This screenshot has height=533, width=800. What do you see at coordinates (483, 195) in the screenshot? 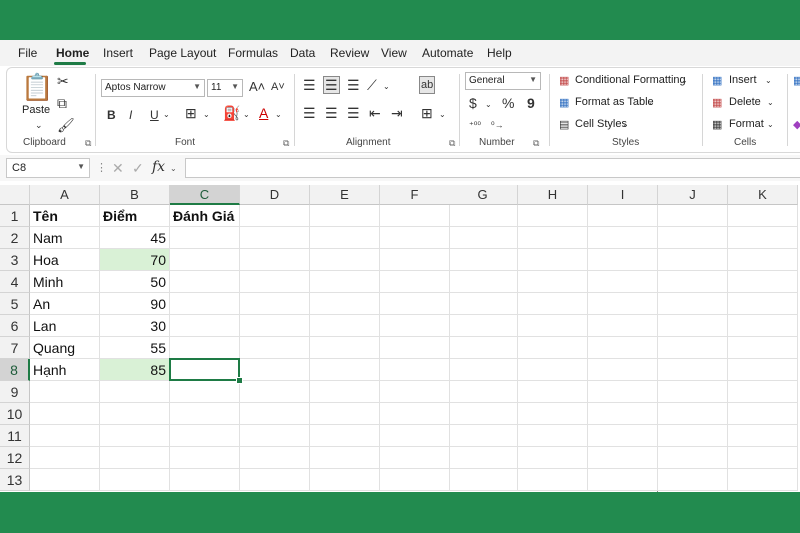
I see `column-header-g: G` at bounding box center [483, 195].